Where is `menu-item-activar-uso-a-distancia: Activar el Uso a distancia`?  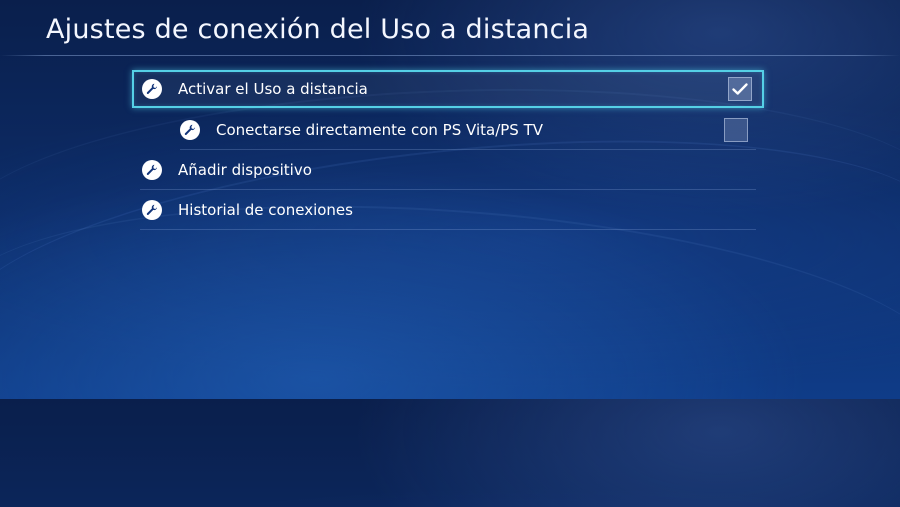 menu-item-activar-uso-a-distancia: Activar el Uso a distancia is located at coordinates (448, 89).